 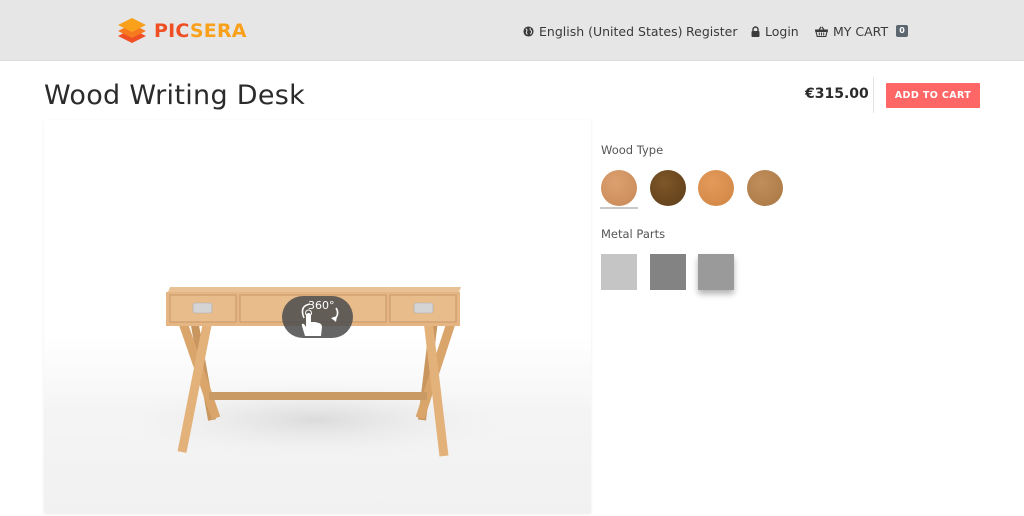 I want to click on language-label: English (United States), so click(x=611, y=31).